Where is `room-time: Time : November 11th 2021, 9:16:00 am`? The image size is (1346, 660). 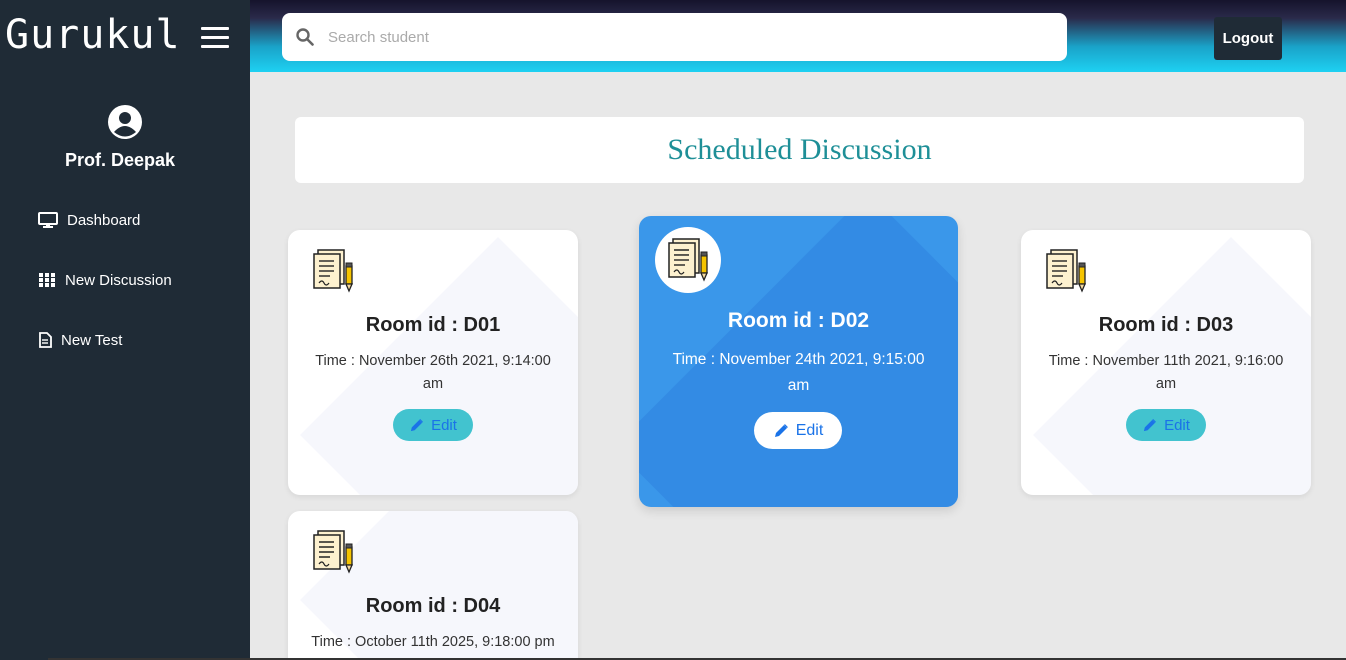 room-time: Time : November 11th 2021, 9:16:00 am is located at coordinates (1166, 372).